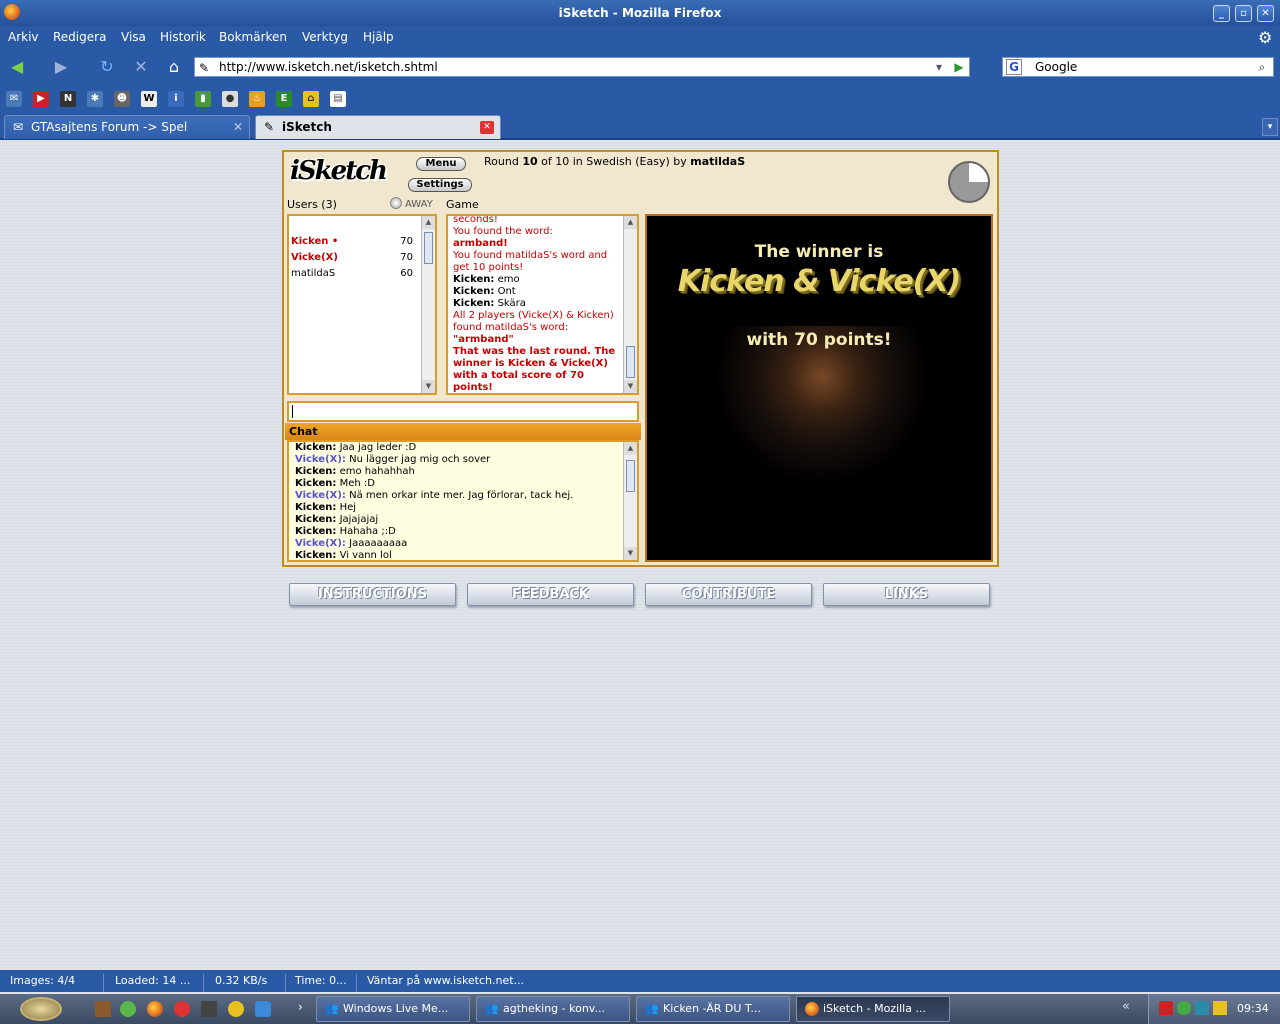 The width and height of the screenshot is (1280, 1024). Describe the element at coordinates (253, 37) in the screenshot. I see `menu-bokmarken: Bokmärken` at that location.